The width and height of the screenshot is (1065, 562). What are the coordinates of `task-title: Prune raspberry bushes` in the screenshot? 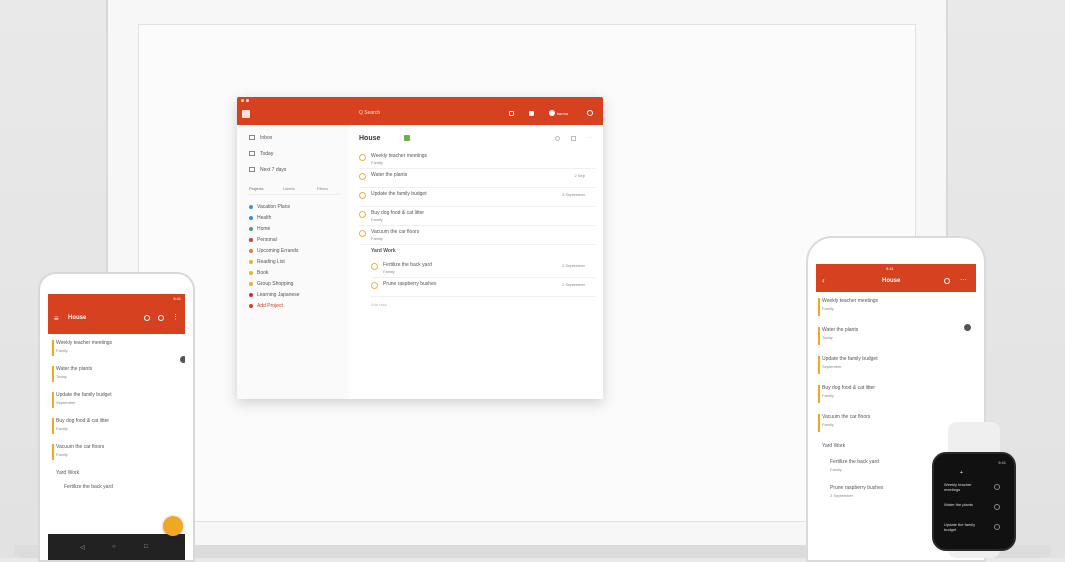 It's located at (410, 284).